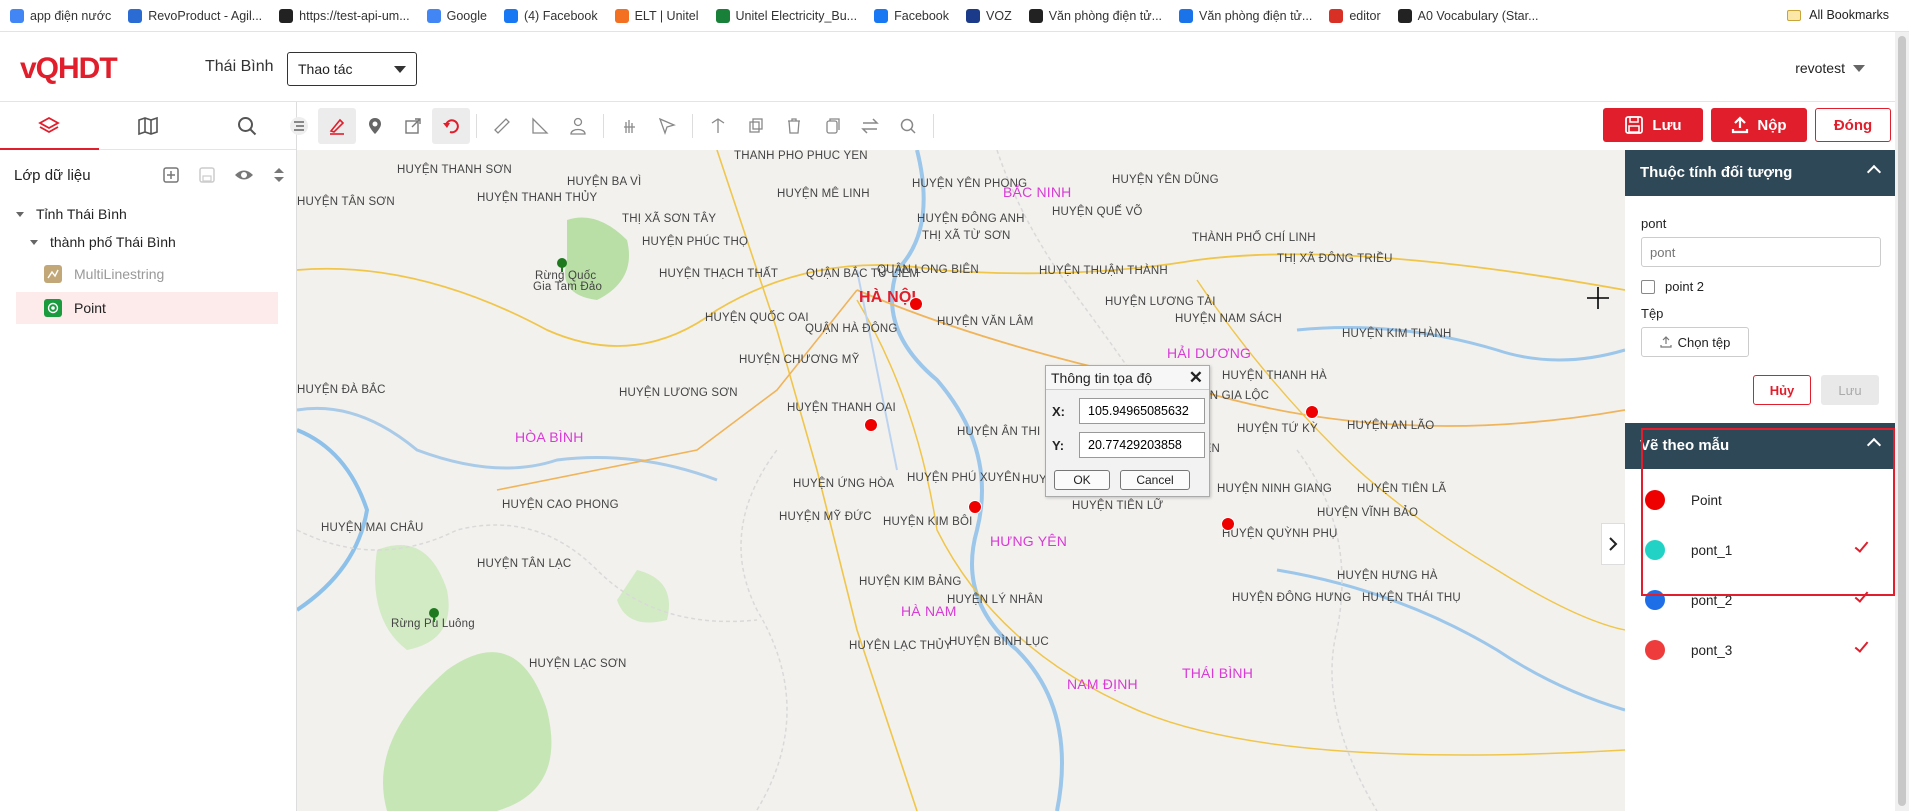 The height and width of the screenshot is (811, 1909). I want to click on template-header: Vẽ theo mẫu, so click(1760, 446).